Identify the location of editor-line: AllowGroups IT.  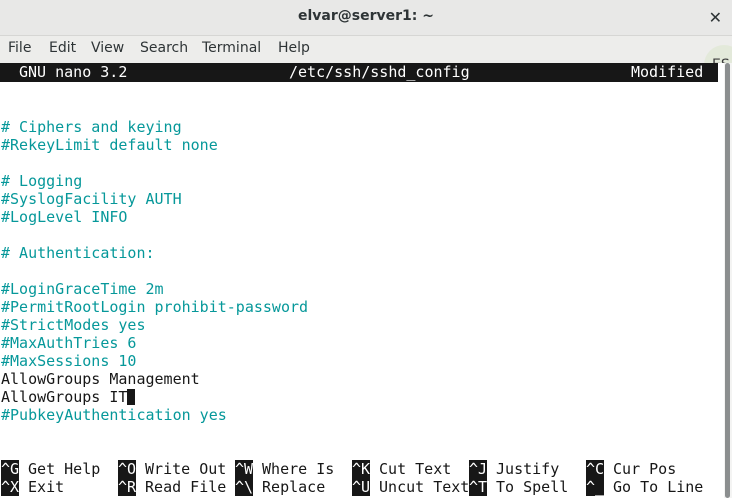
(68, 397).